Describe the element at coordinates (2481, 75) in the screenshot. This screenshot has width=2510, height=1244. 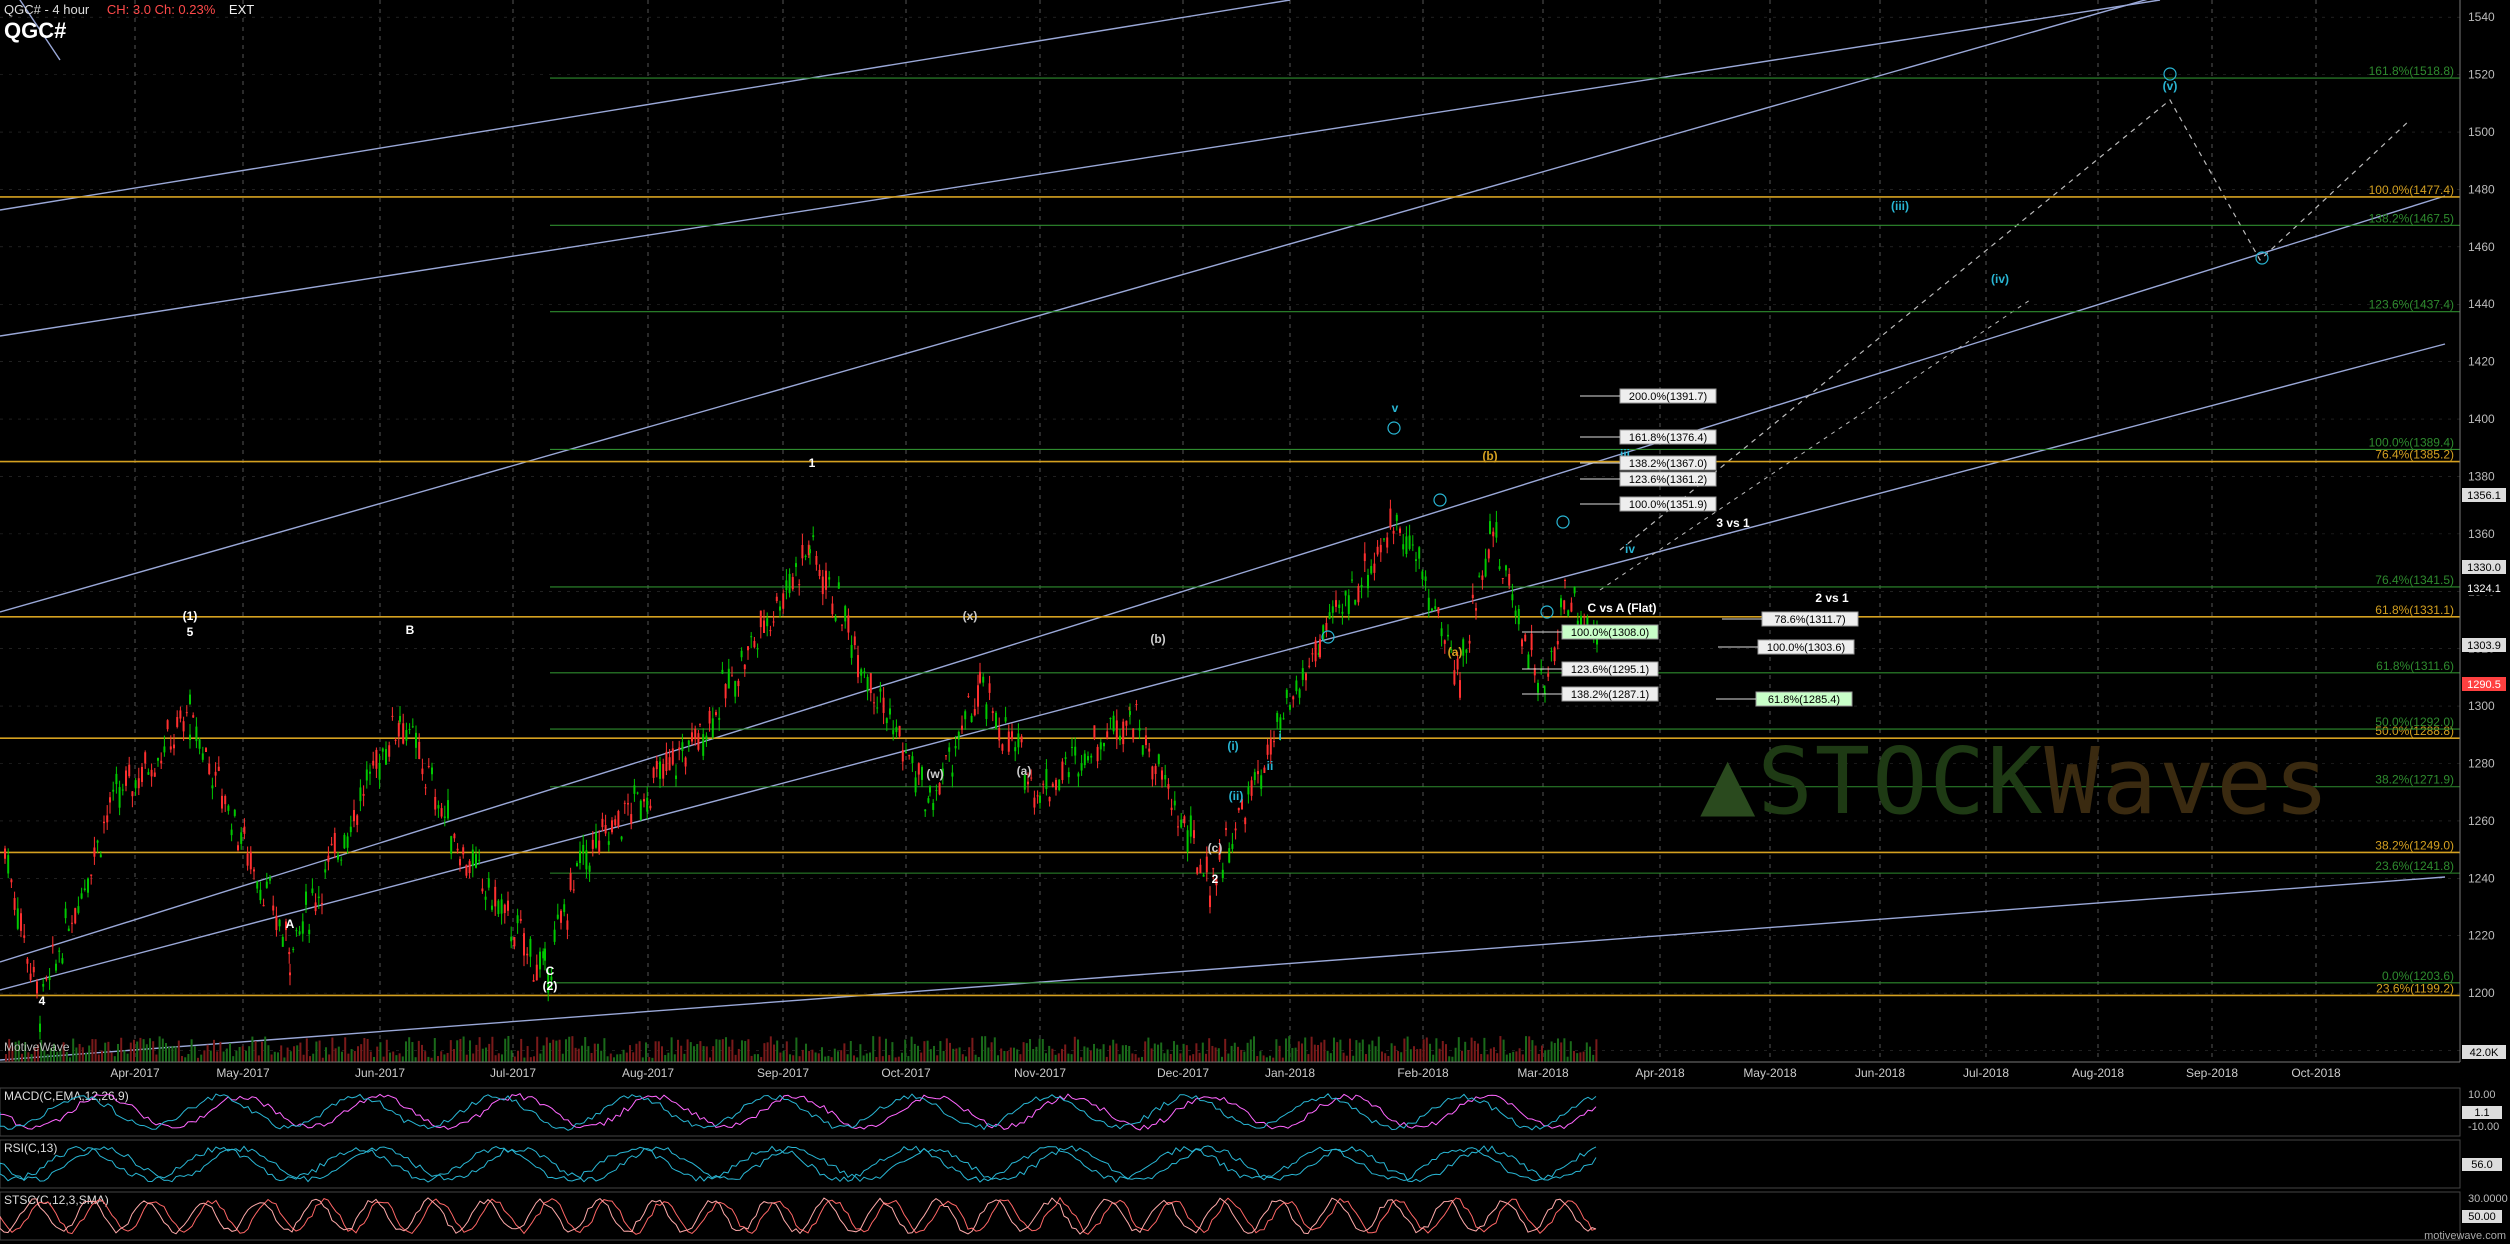
I see `price-tick-label: 1520` at that location.